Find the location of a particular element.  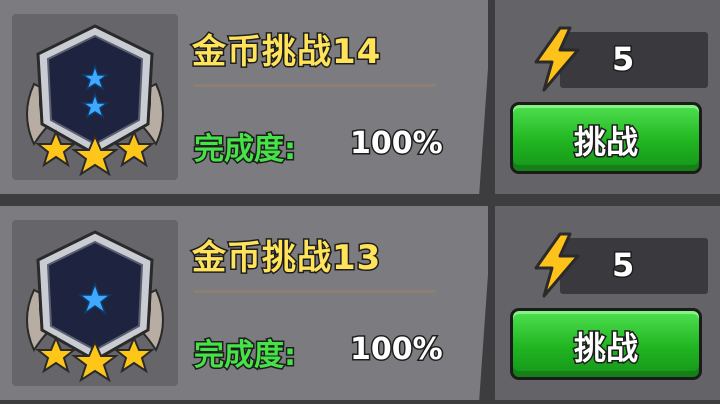

challenge-title: 金币挑战14 is located at coordinates (286, 52).